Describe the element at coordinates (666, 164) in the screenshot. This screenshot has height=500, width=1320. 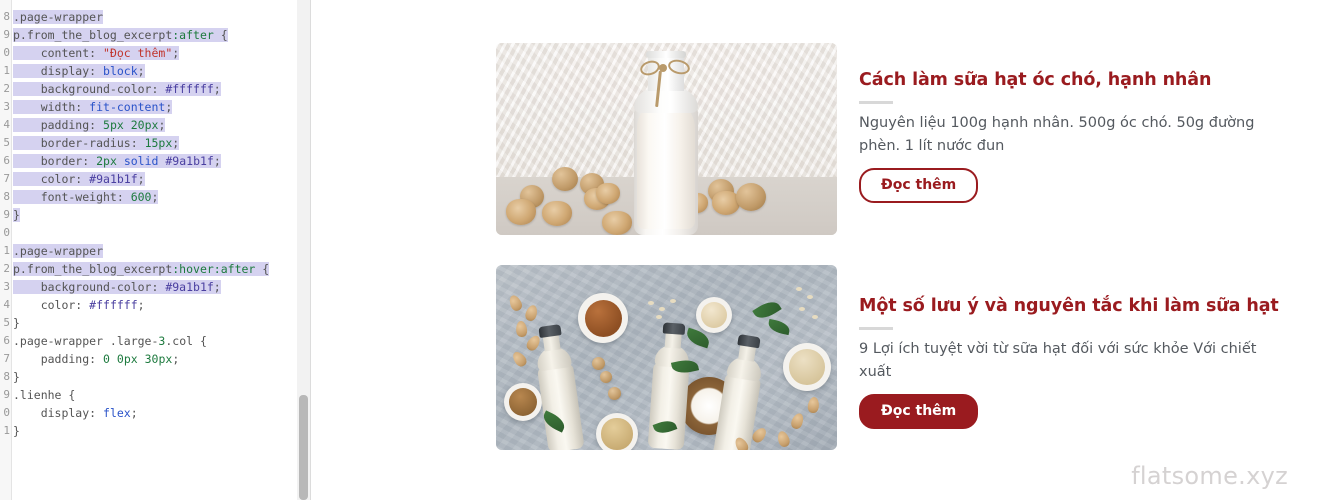
I see `bottle-milk` at that location.